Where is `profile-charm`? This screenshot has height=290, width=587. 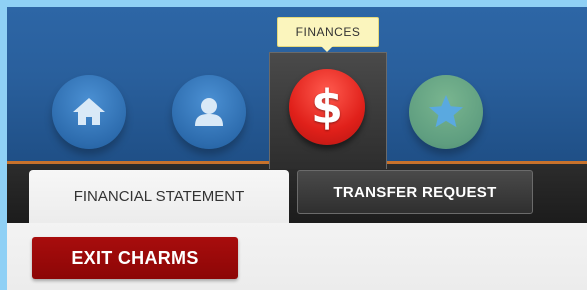 profile-charm is located at coordinates (209, 112).